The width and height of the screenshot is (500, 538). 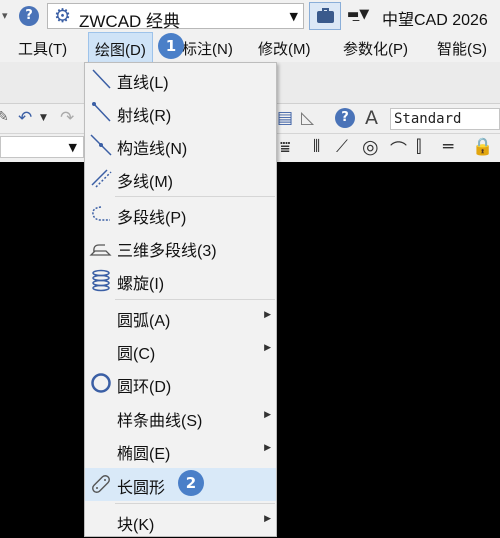 I want to click on menu-item-spline: 样条曲线(S) ▶, so click(x=180, y=417).